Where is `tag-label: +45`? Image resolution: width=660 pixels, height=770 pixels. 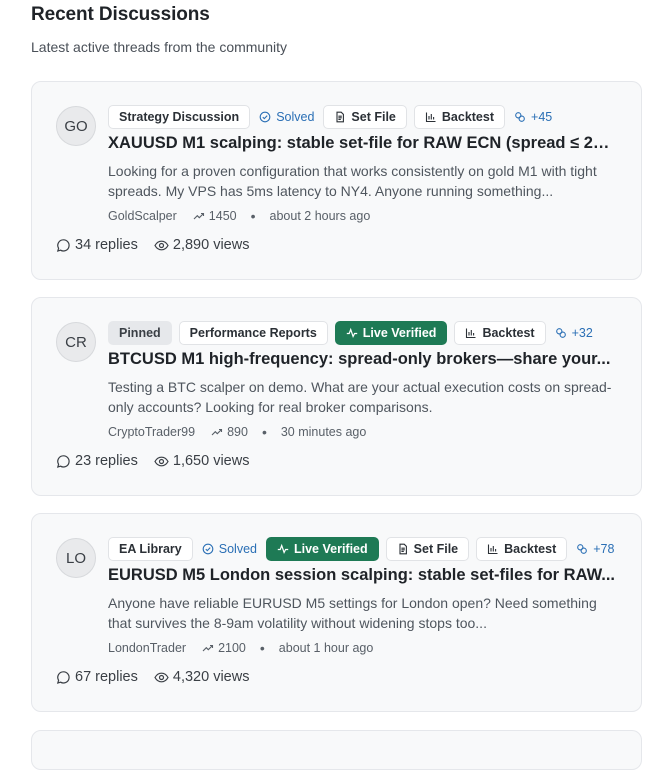 tag-label: +45 is located at coordinates (542, 117).